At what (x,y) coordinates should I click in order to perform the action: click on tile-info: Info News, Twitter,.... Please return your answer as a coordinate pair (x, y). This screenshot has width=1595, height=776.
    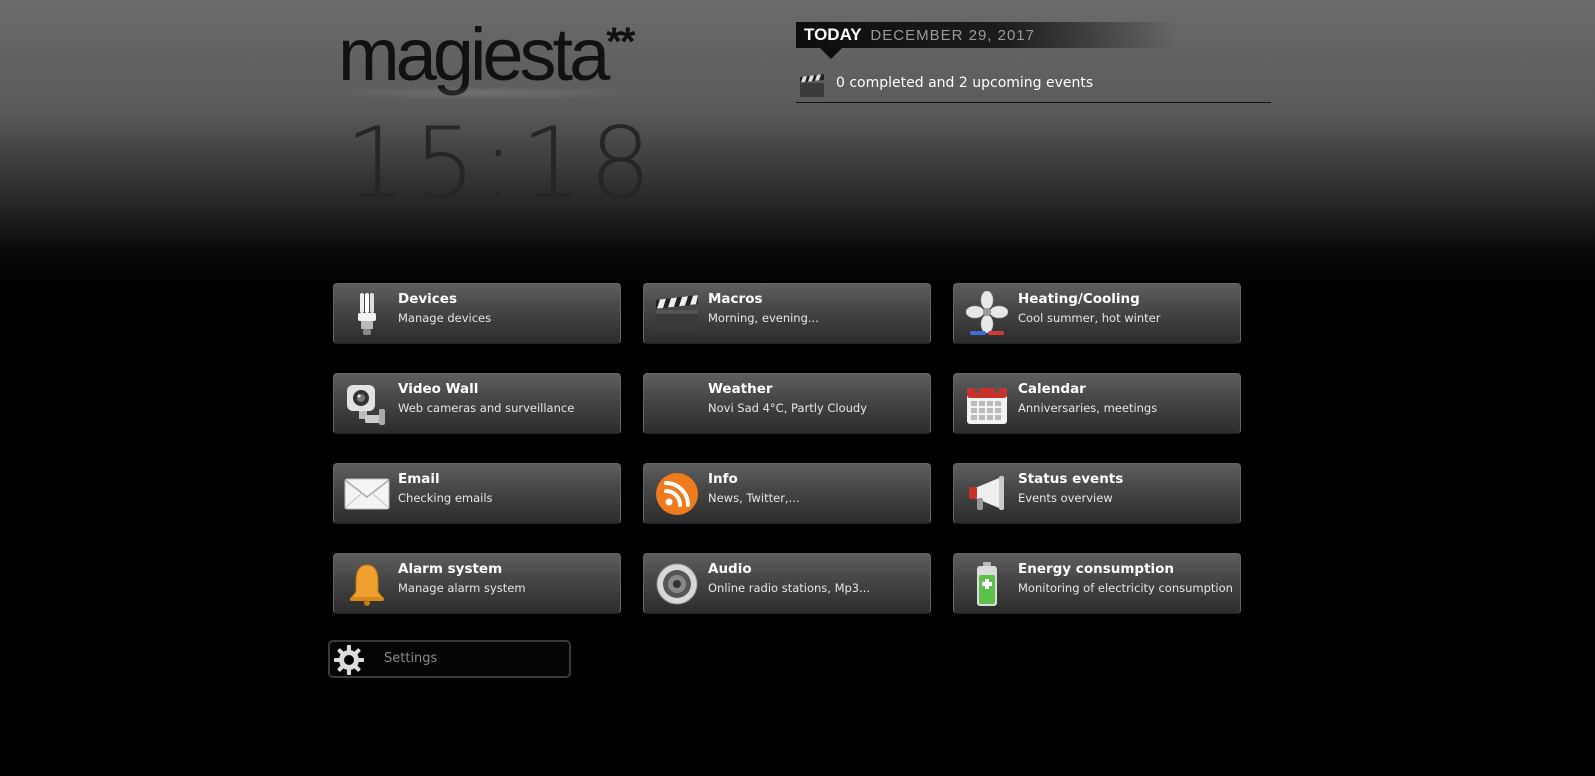
    Looking at the image, I should click on (787, 493).